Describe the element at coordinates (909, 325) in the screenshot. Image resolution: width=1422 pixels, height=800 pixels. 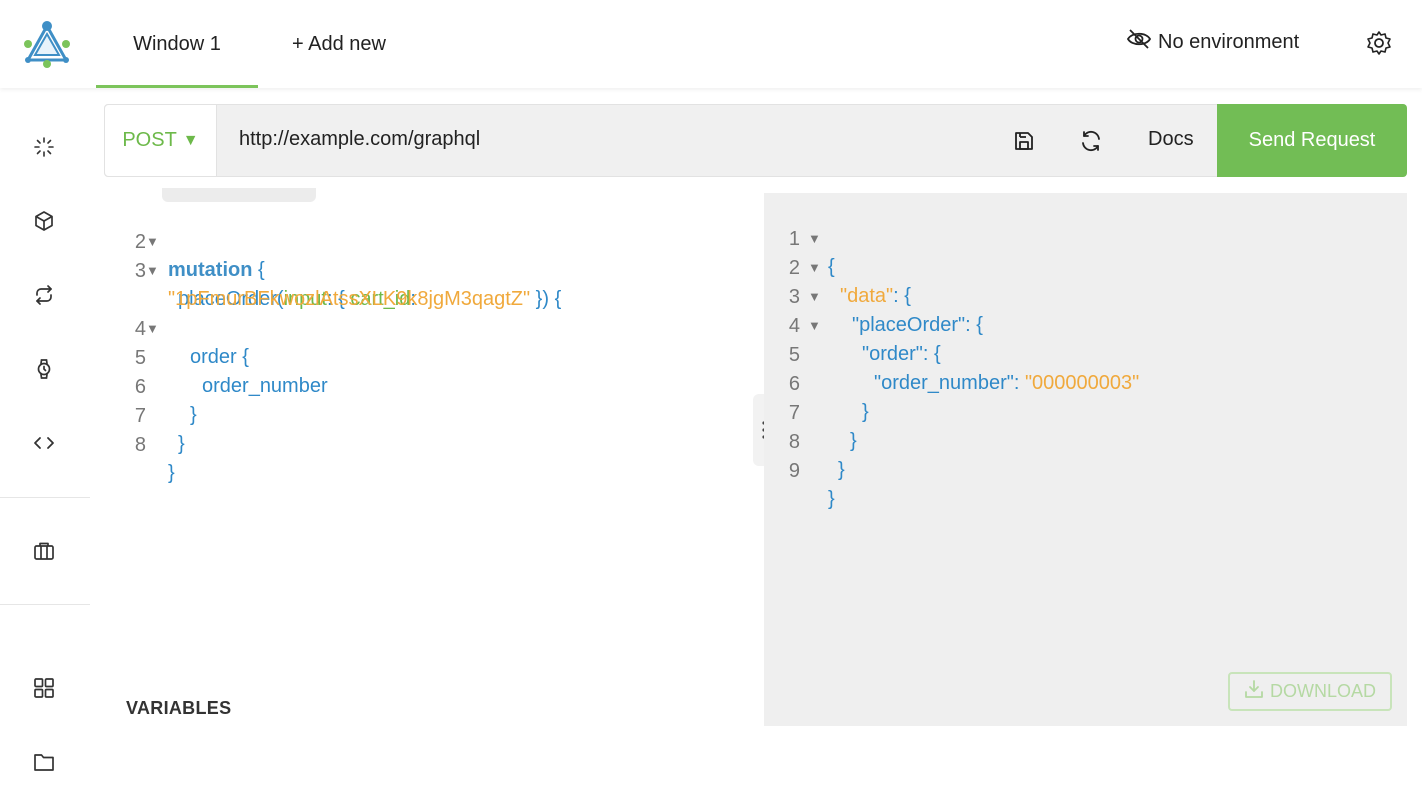
I see `key-token: "placeOrder"` at that location.